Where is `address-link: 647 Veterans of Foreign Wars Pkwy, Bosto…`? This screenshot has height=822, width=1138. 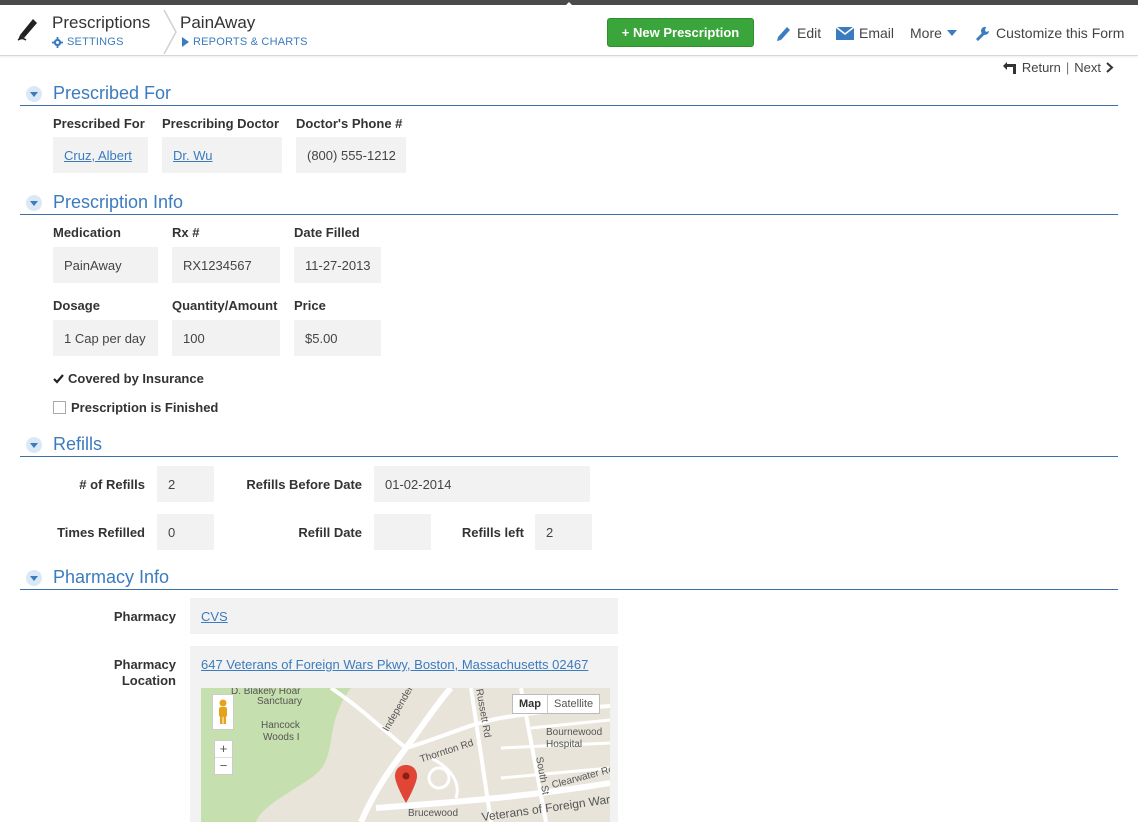
address-link: 647 Veterans of Foreign Wars Pkwy, Bosto… is located at coordinates (394, 664).